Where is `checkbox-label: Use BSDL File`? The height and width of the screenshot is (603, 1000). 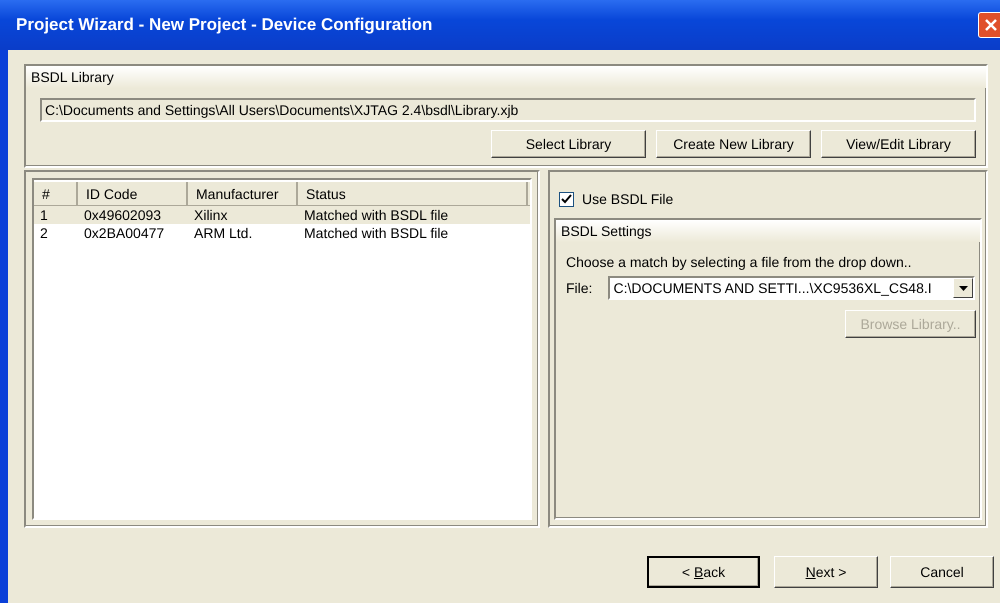 checkbox-label: Use BSDL File is located at coordinates (628, 199).